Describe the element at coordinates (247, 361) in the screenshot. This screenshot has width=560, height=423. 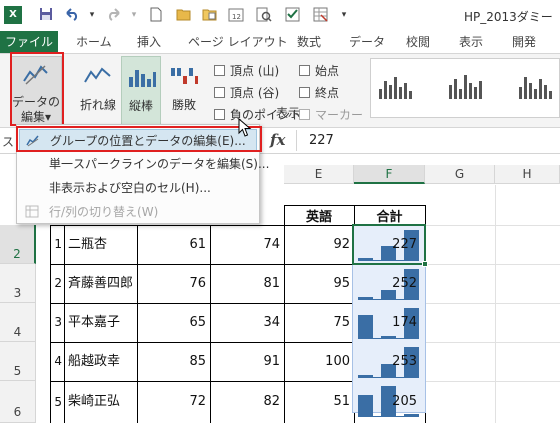
I see `cell-score-d: 91` at that location.